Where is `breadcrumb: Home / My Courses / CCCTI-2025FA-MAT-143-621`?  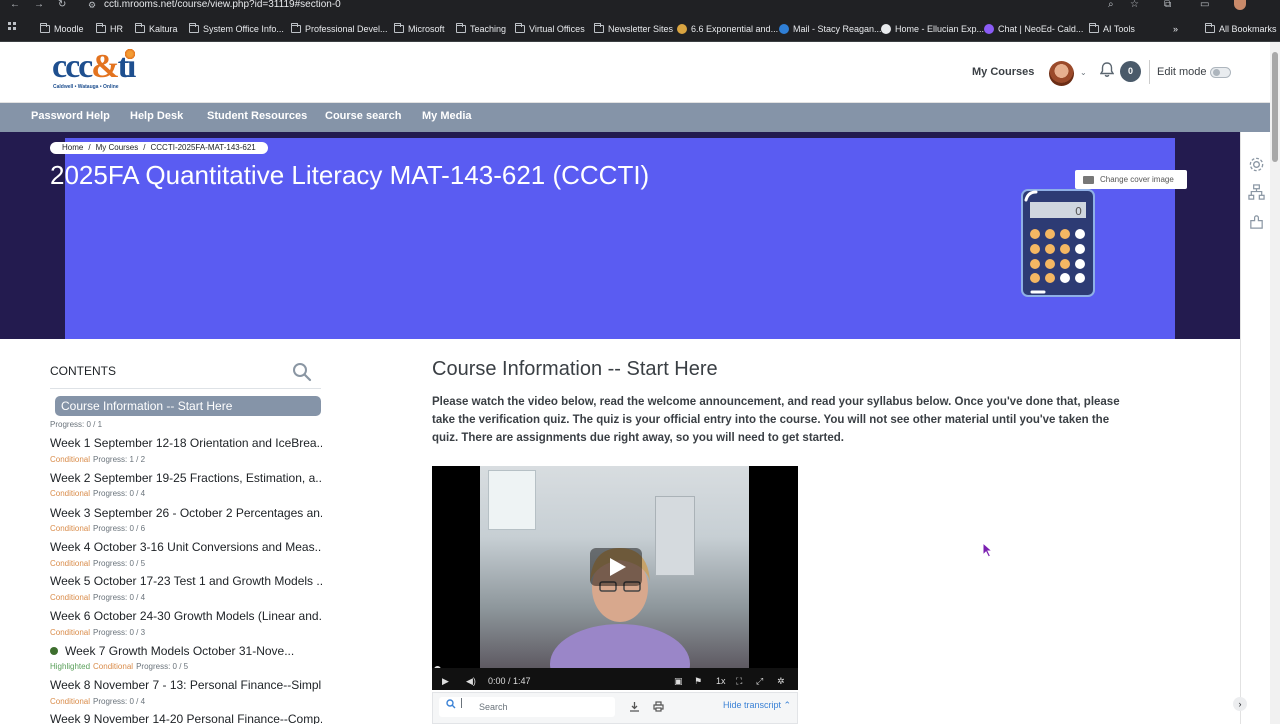
breadcrumb: Home / My Courses / CCCTI-2025FA-MAT-143-621 is located at coordinates (159, 148).